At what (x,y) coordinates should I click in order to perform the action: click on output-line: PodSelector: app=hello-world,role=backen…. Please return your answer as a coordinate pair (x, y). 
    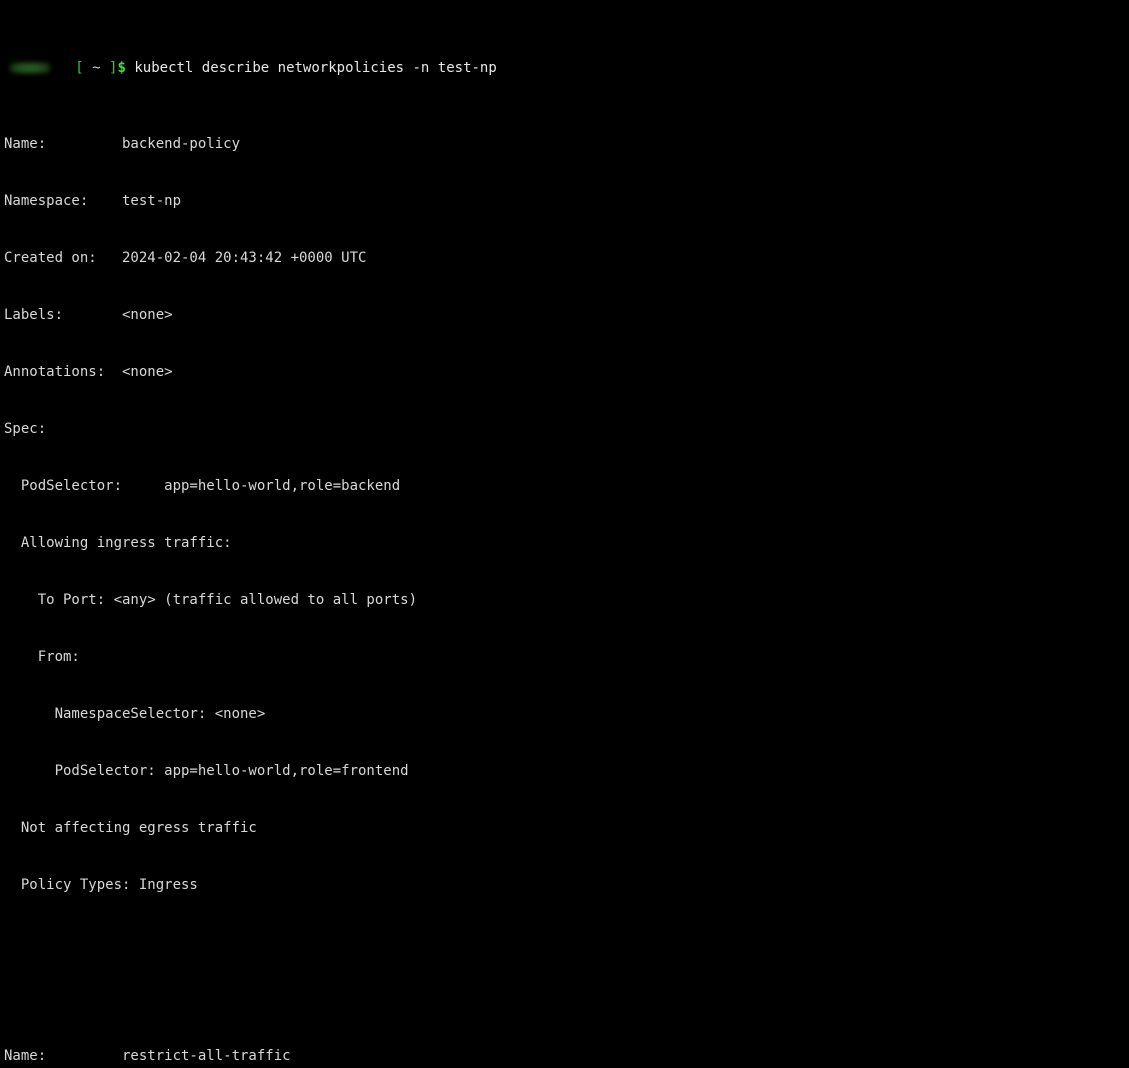
    Looking at the image, I should click on (202, 486).